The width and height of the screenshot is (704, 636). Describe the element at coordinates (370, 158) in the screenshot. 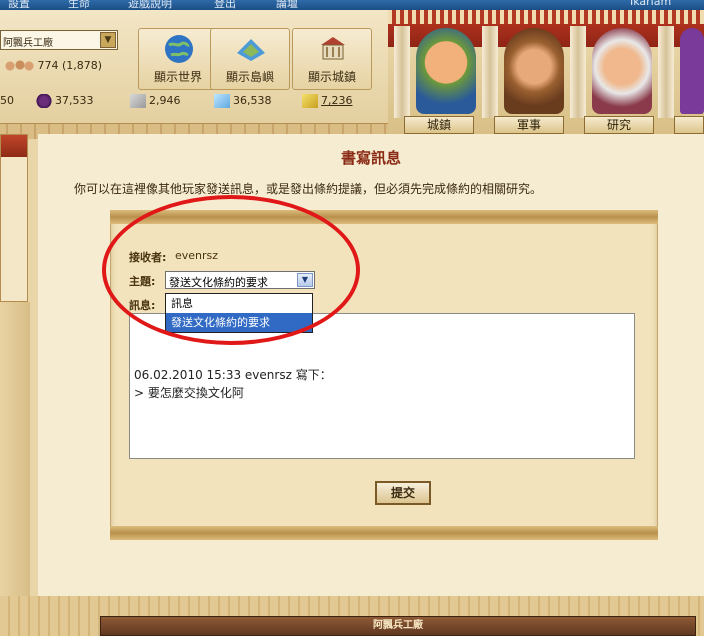

I see `page-title: 書寫訊息` at that location.